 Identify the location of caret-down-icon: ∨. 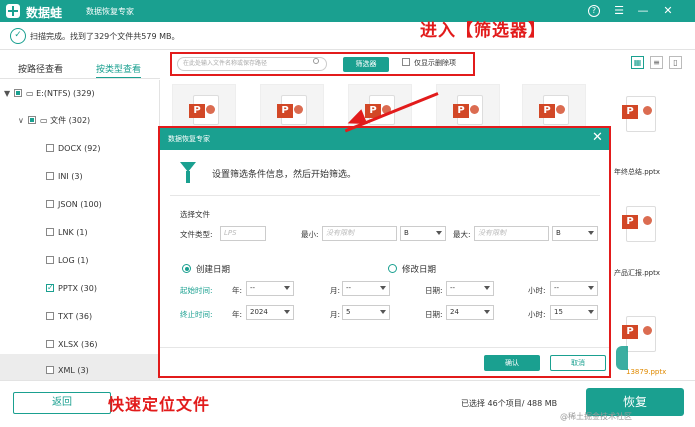
(23, 121).